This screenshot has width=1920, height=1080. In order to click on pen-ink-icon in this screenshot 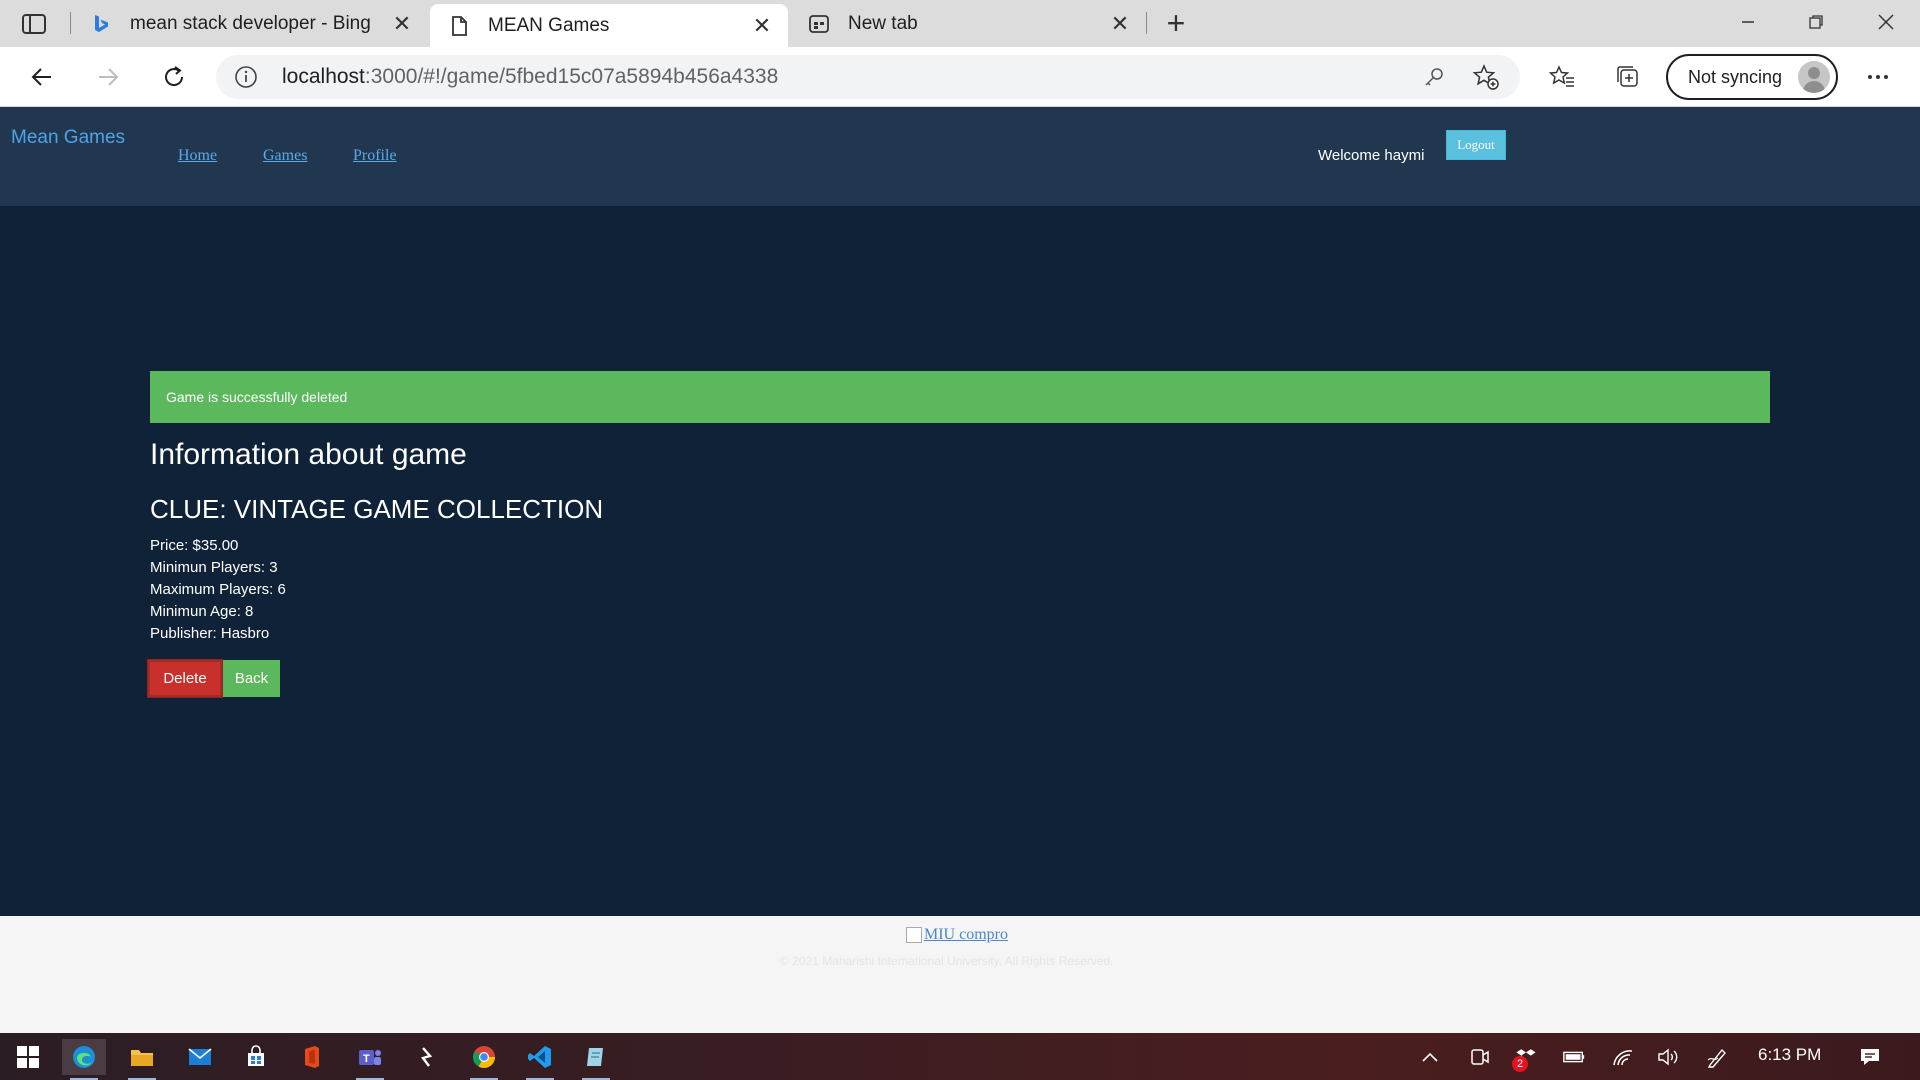, I will do `click(1718, 1057)`.